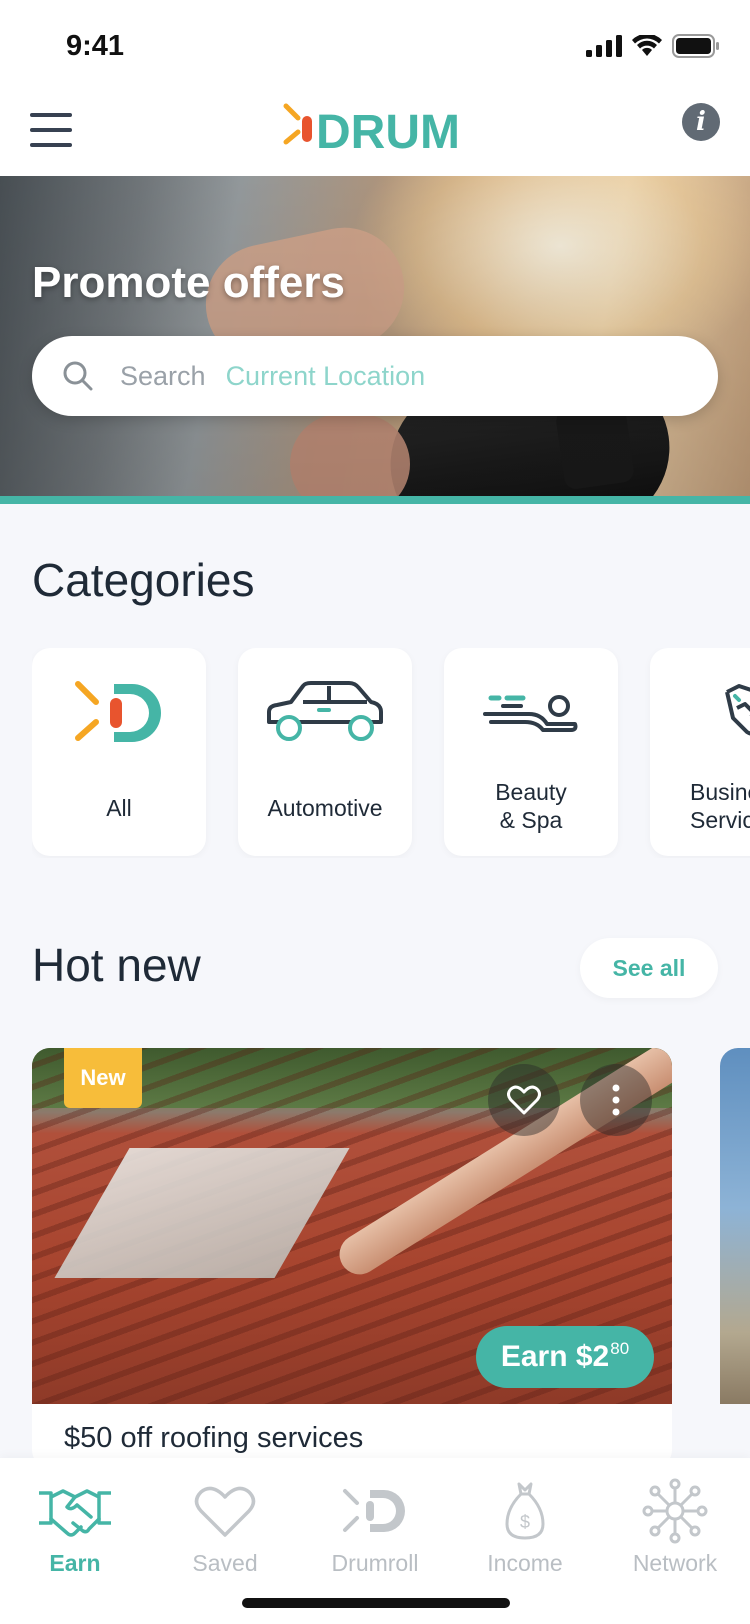 This screenshot has width=750, height=1624. Describe the element at coordinates (75, 1563) in the screenshot. I see `tab-label: Earn` at that location.